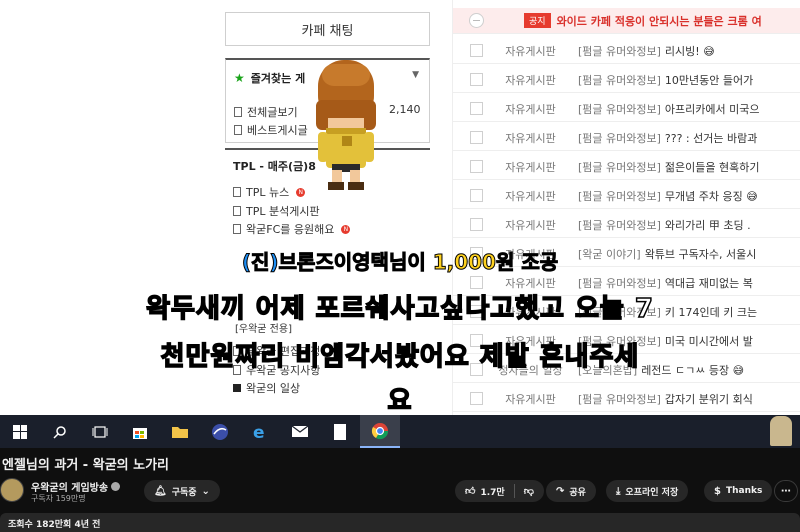 The height and width of the screenshot is (532, 800). What do you see at coordinates (626, 225) in the screenshot?
I see `board-row: 자유게시판 [펌글 유머와정보] 와리가리 甲 초딩 .` at bounding box center [626, 225].